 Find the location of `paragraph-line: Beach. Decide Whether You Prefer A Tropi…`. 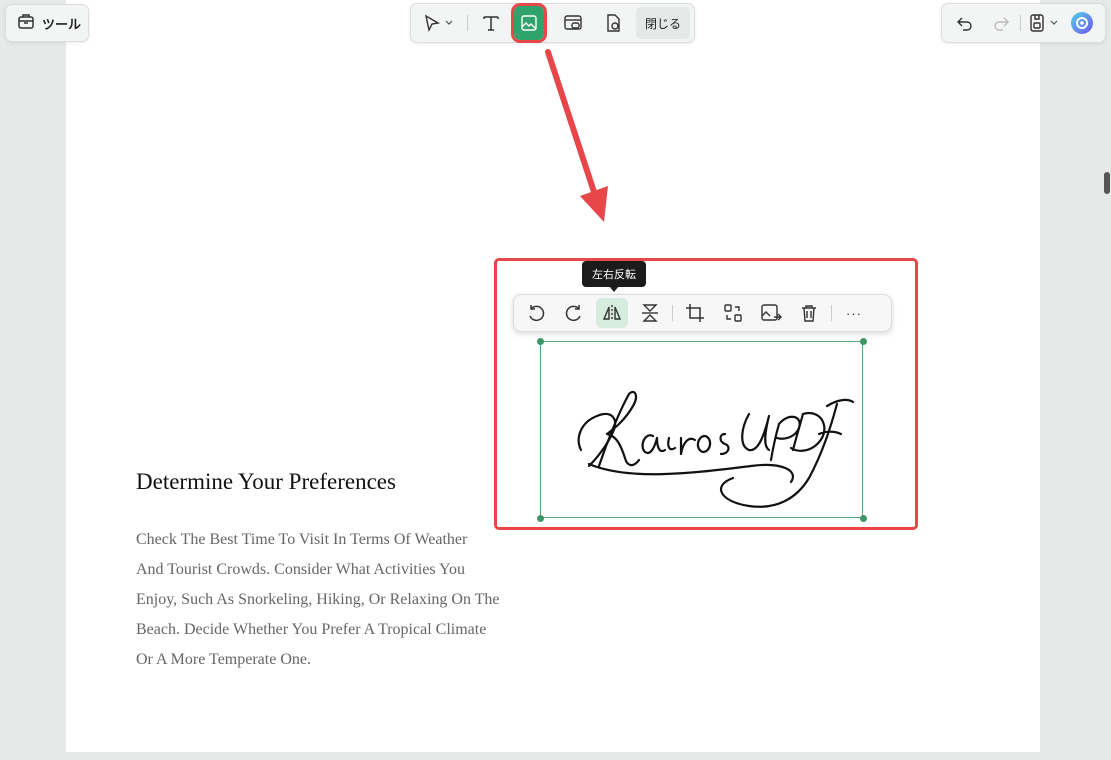

paragraph-line: Beach. Decide Whether You Prefer A Tropi… is located at coordinates (311, 629).